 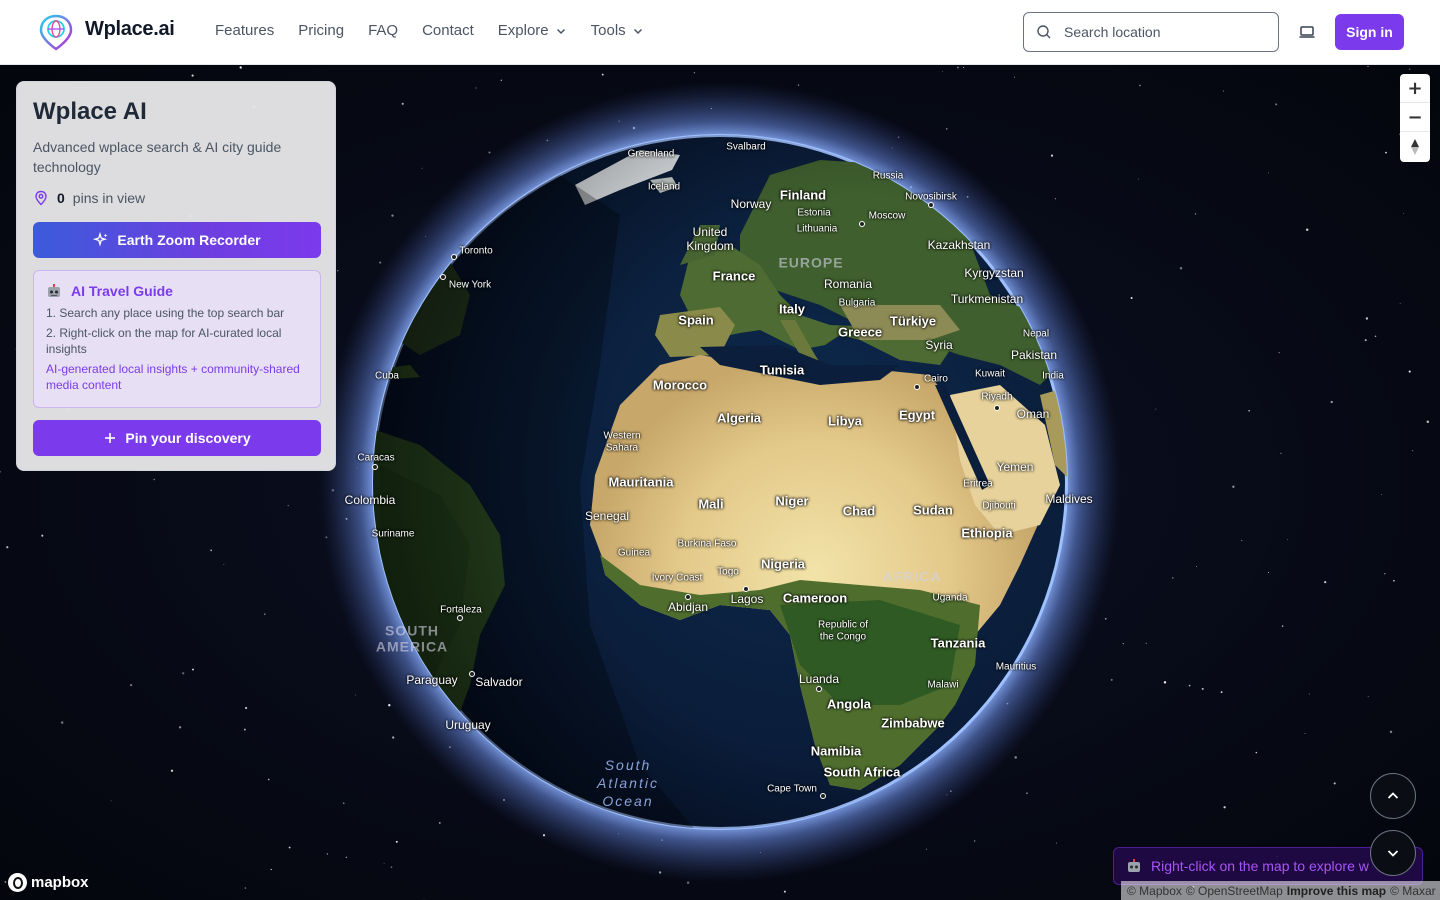 What do you see at coordinates (100, 239) in the screenshot?
I see `sparkles-icon` at bounding box center [100, 239].